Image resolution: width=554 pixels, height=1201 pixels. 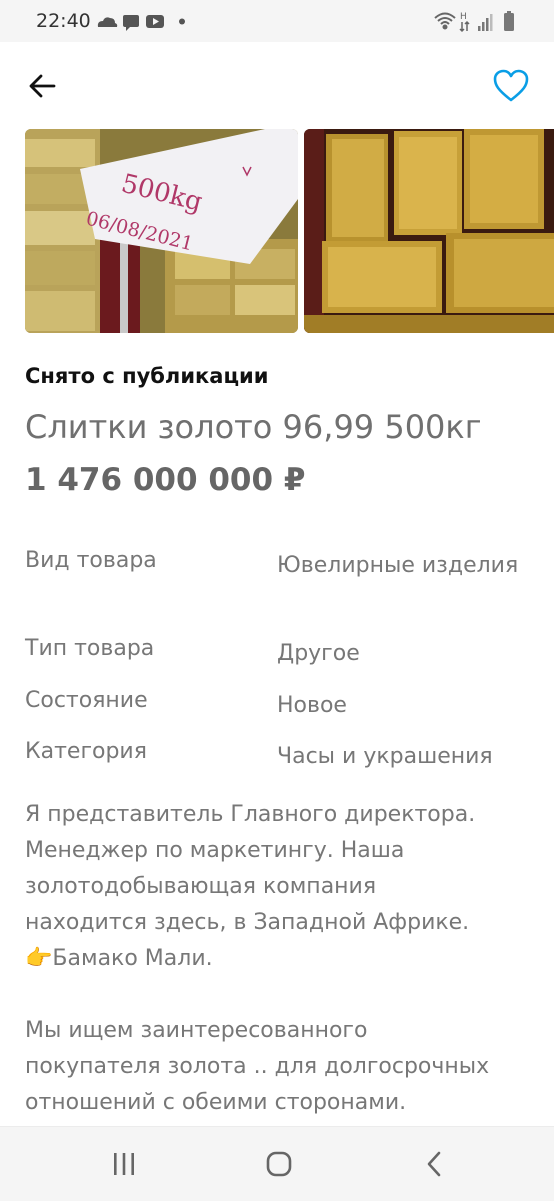 I want to click on nav-back-button, so click(x=434, y=1165).